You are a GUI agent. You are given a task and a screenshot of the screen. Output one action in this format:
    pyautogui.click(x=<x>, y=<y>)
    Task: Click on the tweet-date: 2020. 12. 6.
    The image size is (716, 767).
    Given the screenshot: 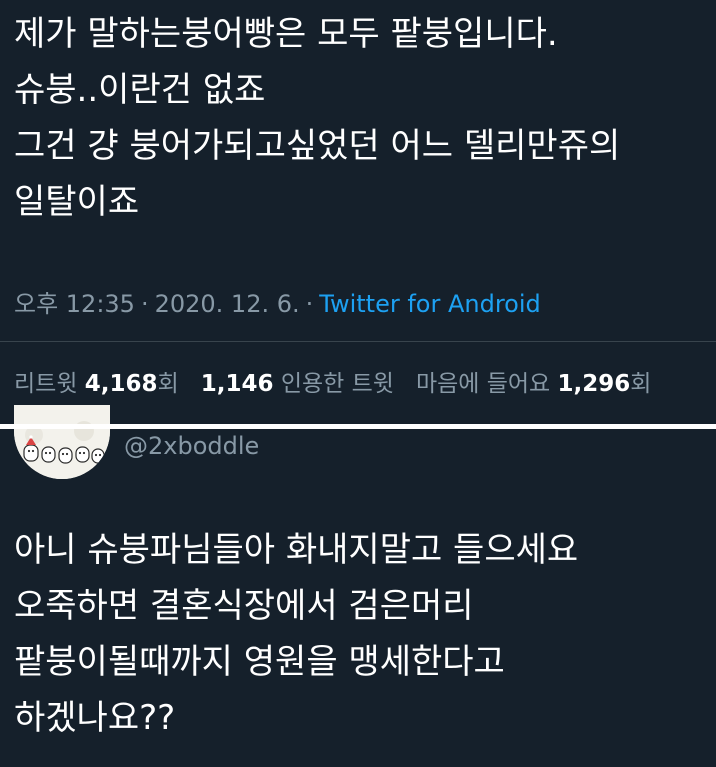 What is the action you would take?
    pyautogui.click(x=227, y=304)
    